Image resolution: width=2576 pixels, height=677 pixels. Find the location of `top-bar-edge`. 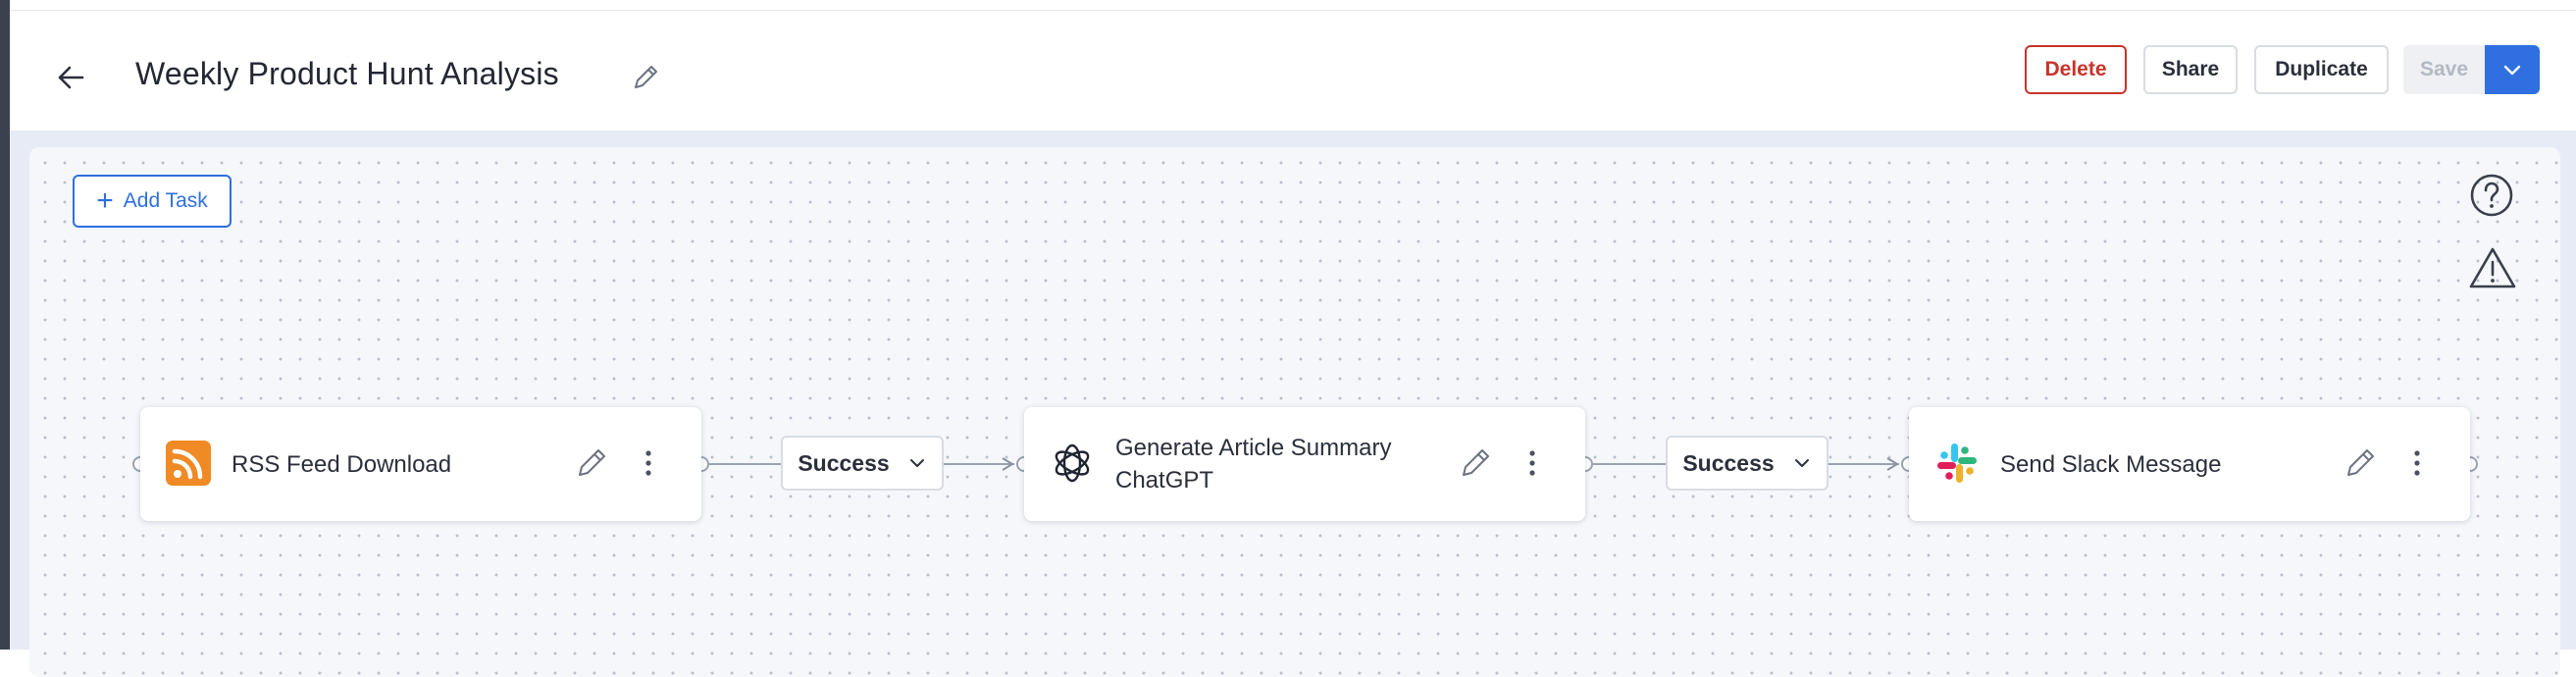

top-bar-edge is located at coordinates (1293, 5).